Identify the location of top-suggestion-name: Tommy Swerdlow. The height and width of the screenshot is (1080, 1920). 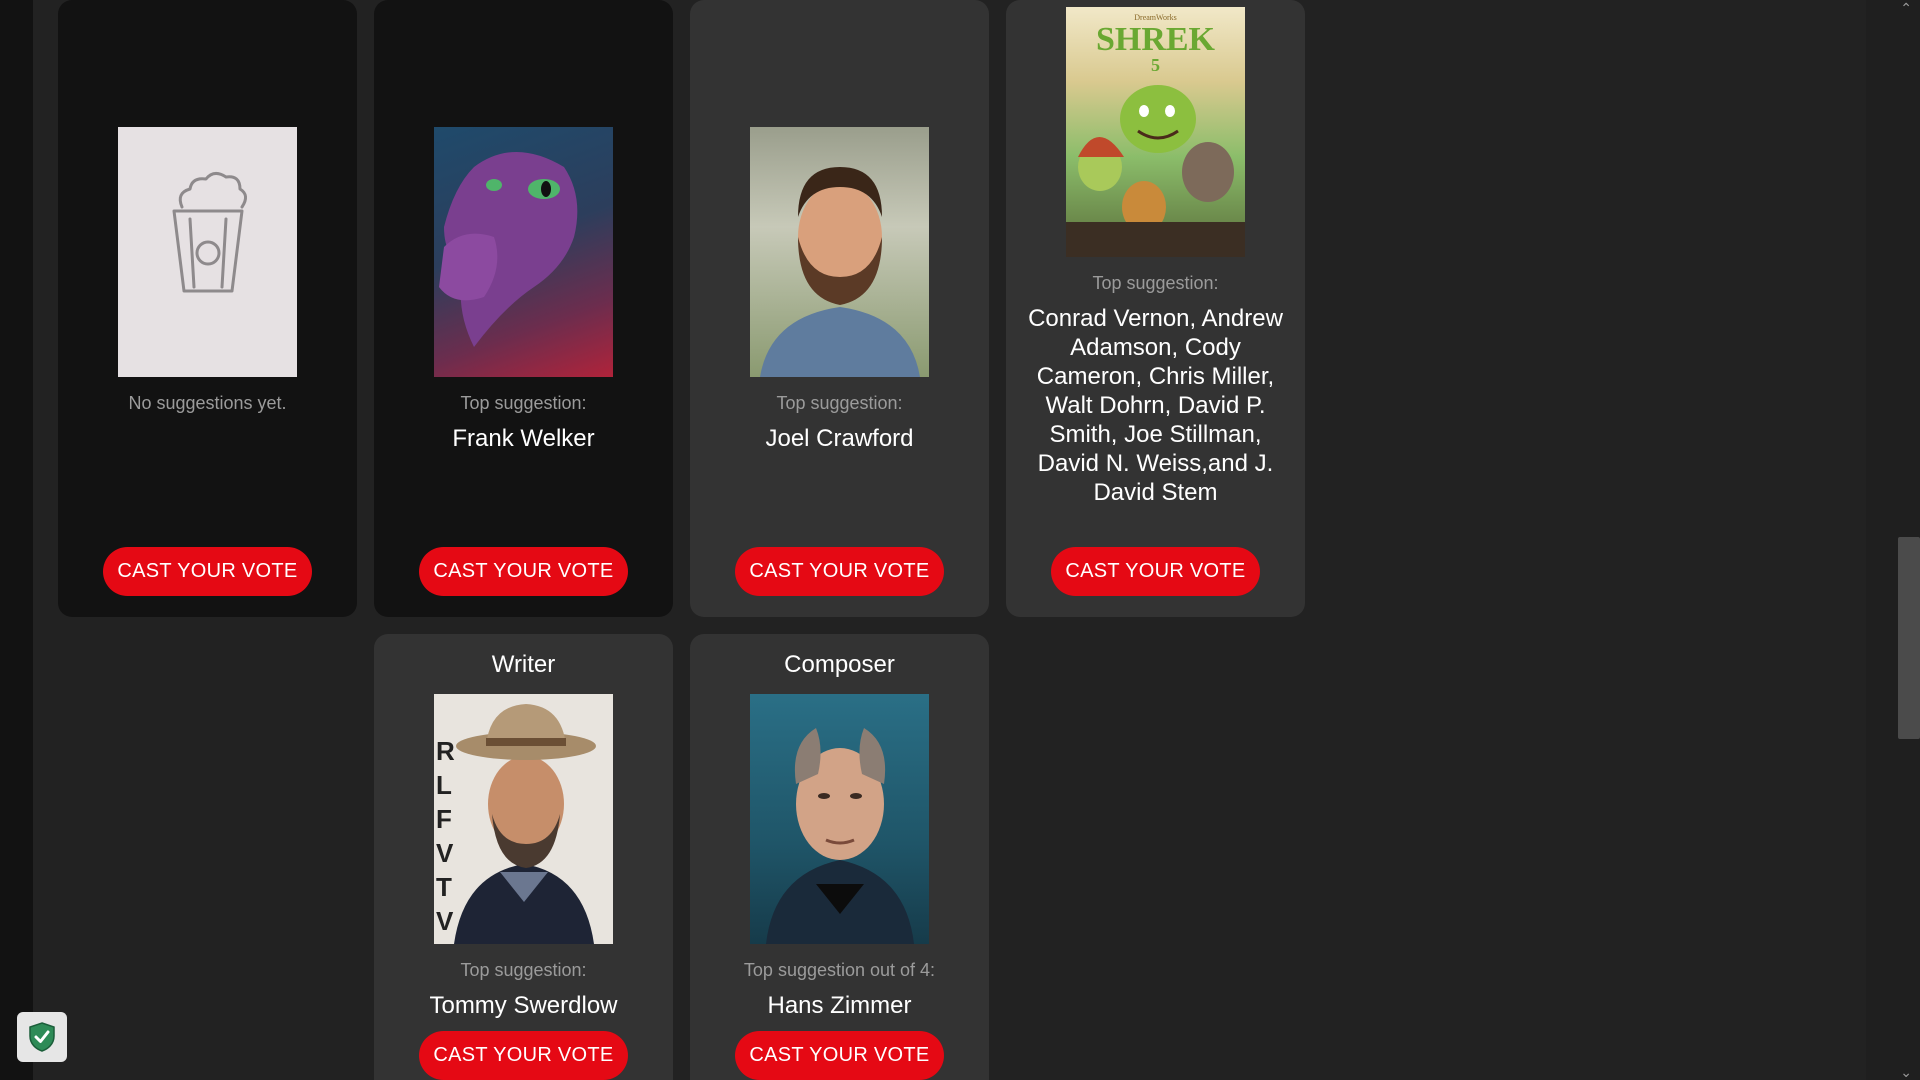
(523, 1005).